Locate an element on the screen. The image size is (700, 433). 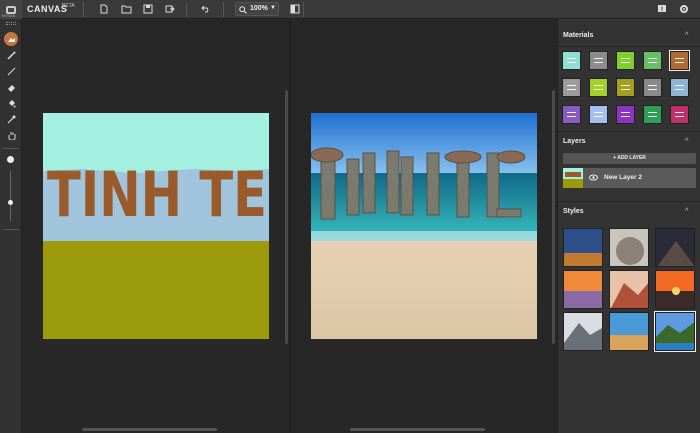
material-road is located at coordinates (679, 114).